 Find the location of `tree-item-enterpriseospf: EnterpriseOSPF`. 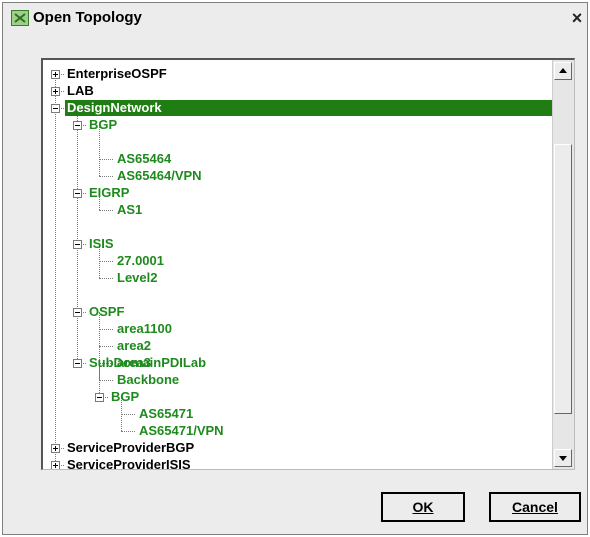

tree-item-enterpriseospf: EnterpriseOSPF is located at coordinates (117, 74).